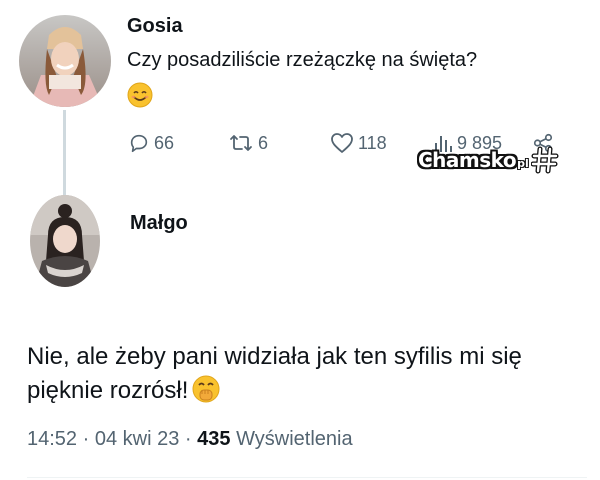 This screenshot has height=480, width=600. I want to click on gosia-avatar, so click(65, 61).